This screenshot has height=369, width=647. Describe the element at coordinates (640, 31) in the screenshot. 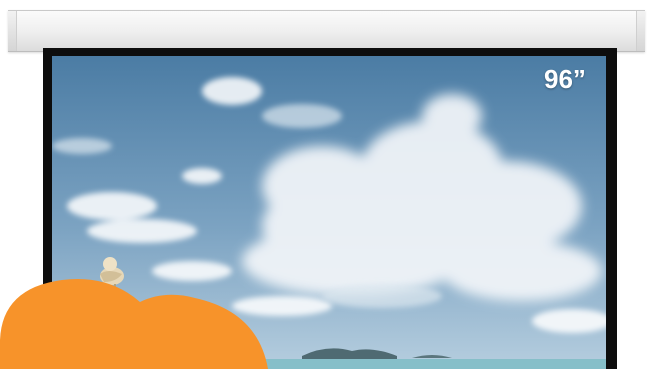

I see `housing-end-cap-right` at that location.